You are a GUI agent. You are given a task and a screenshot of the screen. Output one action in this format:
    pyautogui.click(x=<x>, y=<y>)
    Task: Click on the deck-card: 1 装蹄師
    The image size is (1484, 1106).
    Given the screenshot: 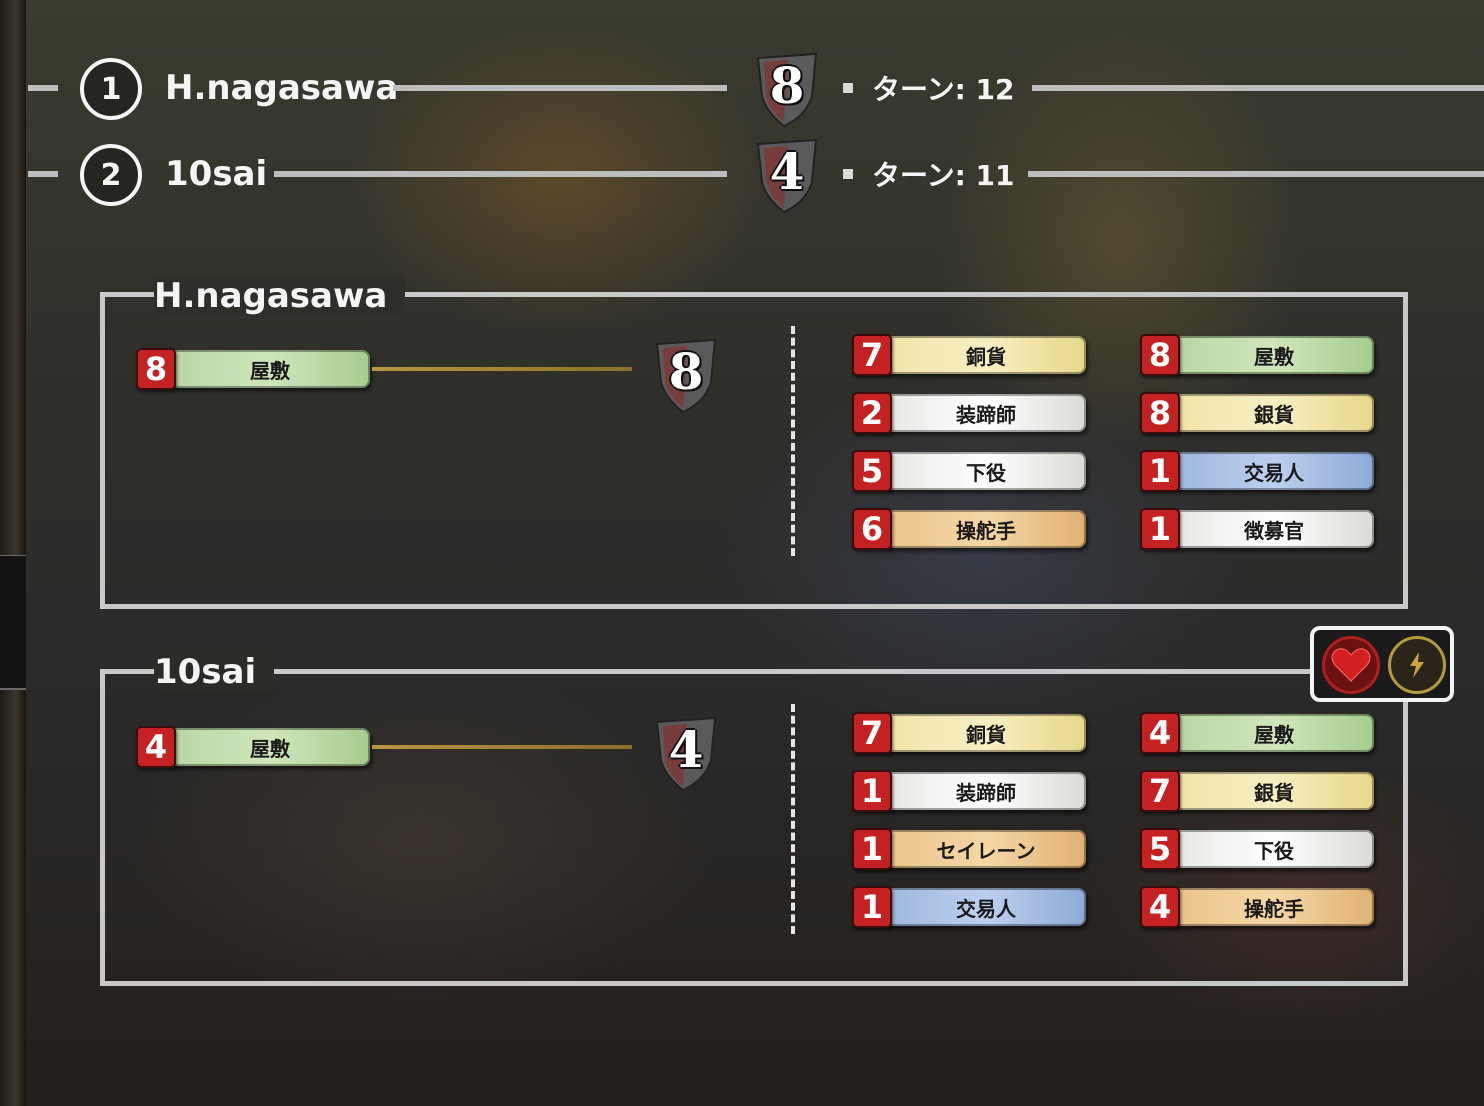 What is the action you would take?
    pyautogui.click(x=970, y=791)
    